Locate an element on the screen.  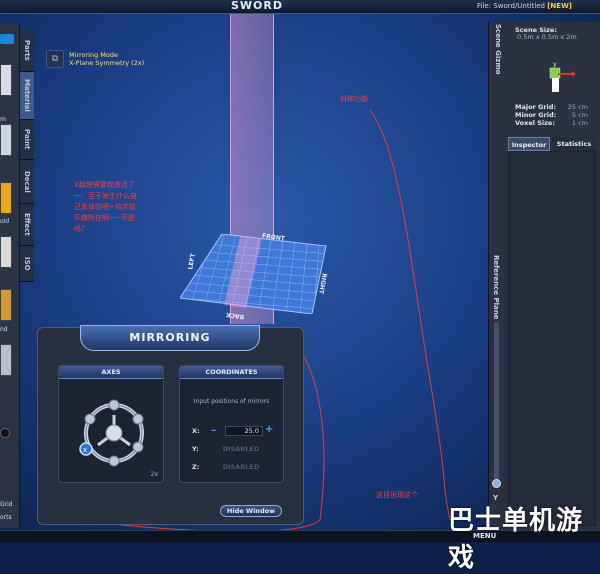
tab-statistics: Statistics is located at coordinates (574, 144).